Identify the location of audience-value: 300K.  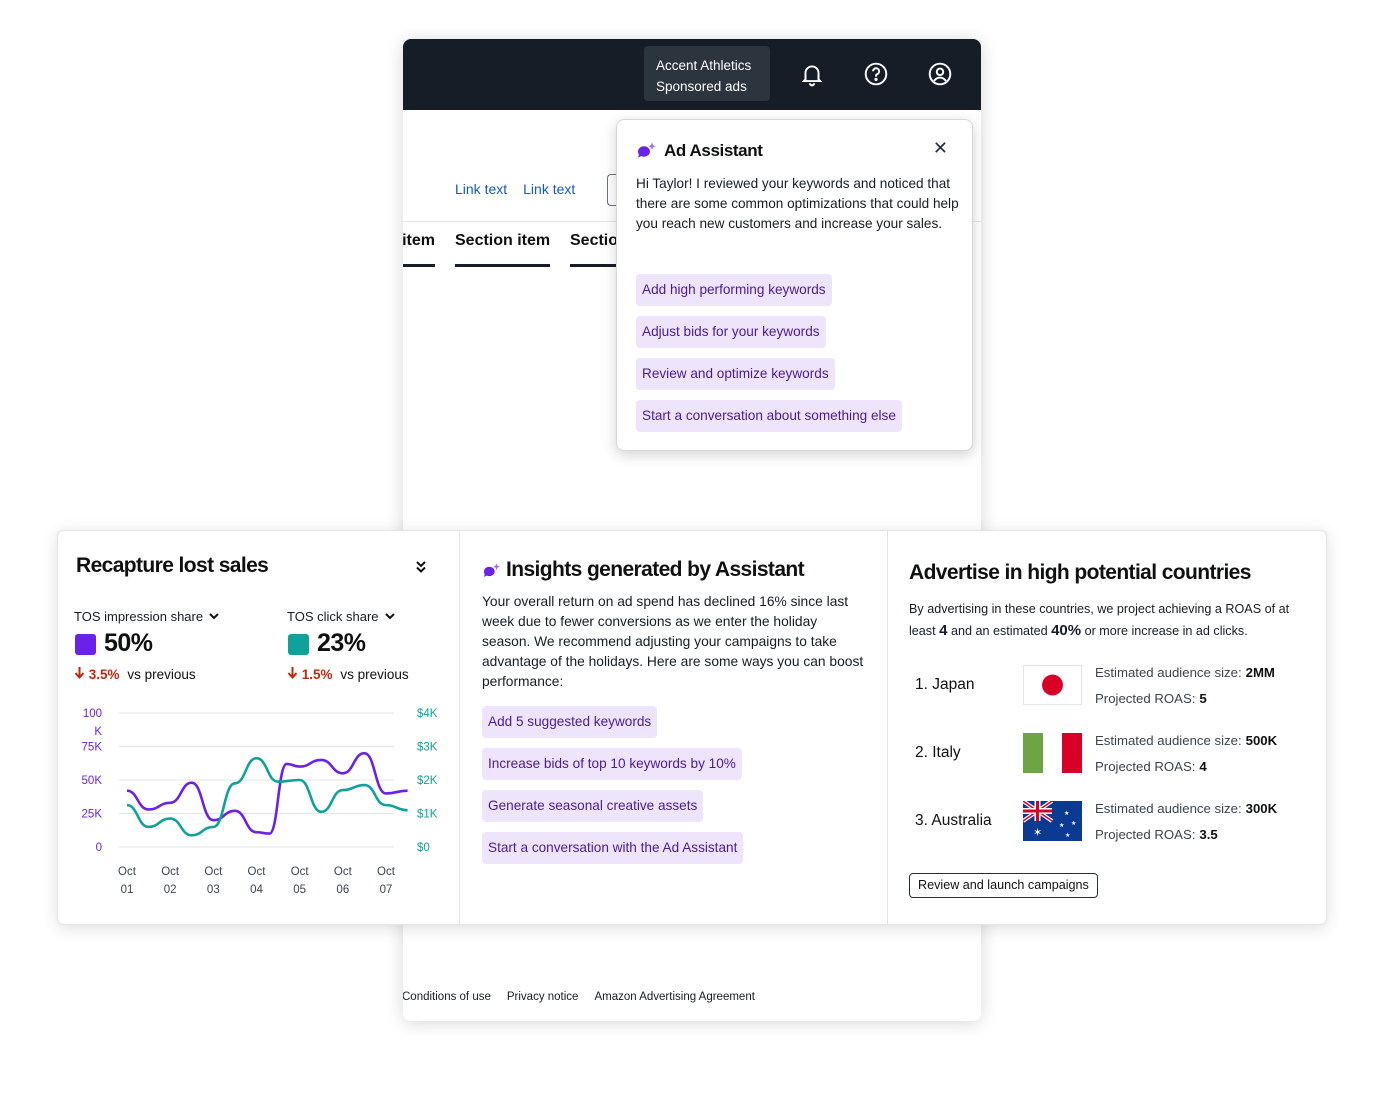
(1261, 808).